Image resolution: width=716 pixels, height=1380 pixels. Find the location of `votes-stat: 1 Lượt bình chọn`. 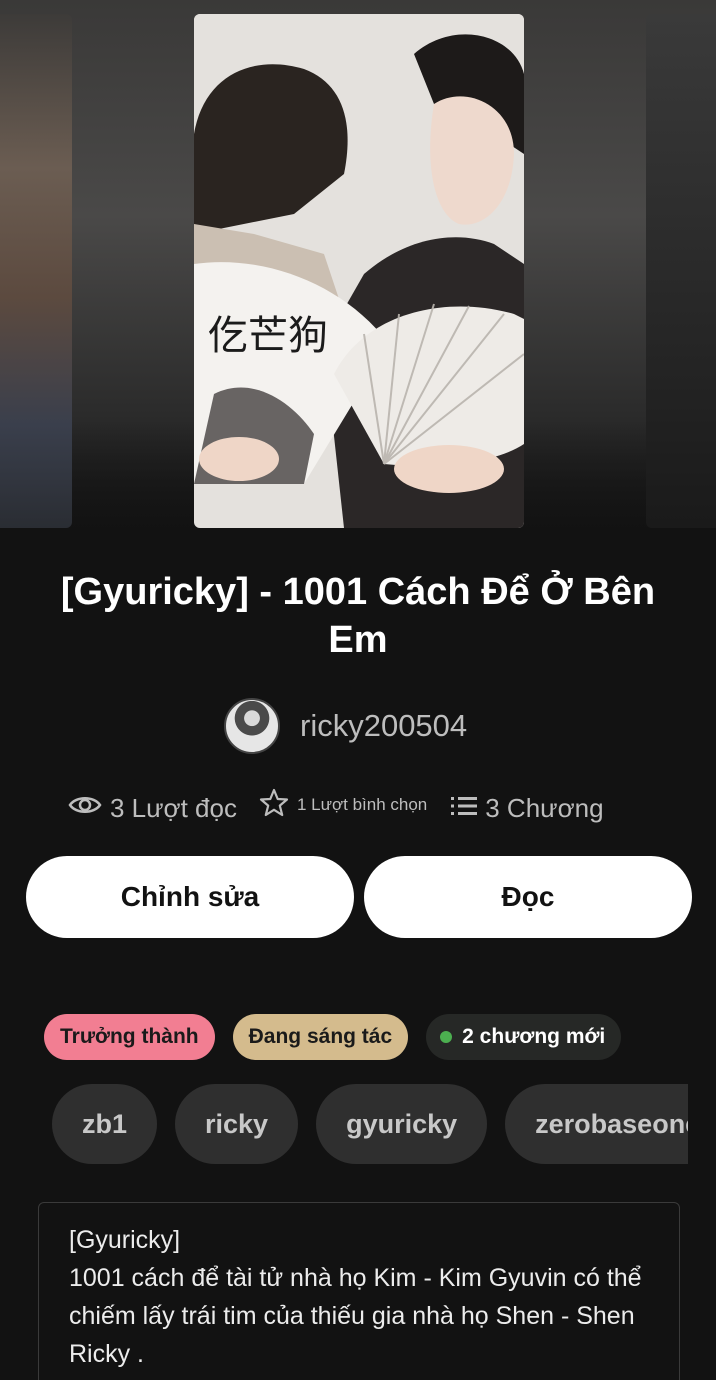

votes-stat: 1 Lượt bình chọn is located at coordinates (343, 805).